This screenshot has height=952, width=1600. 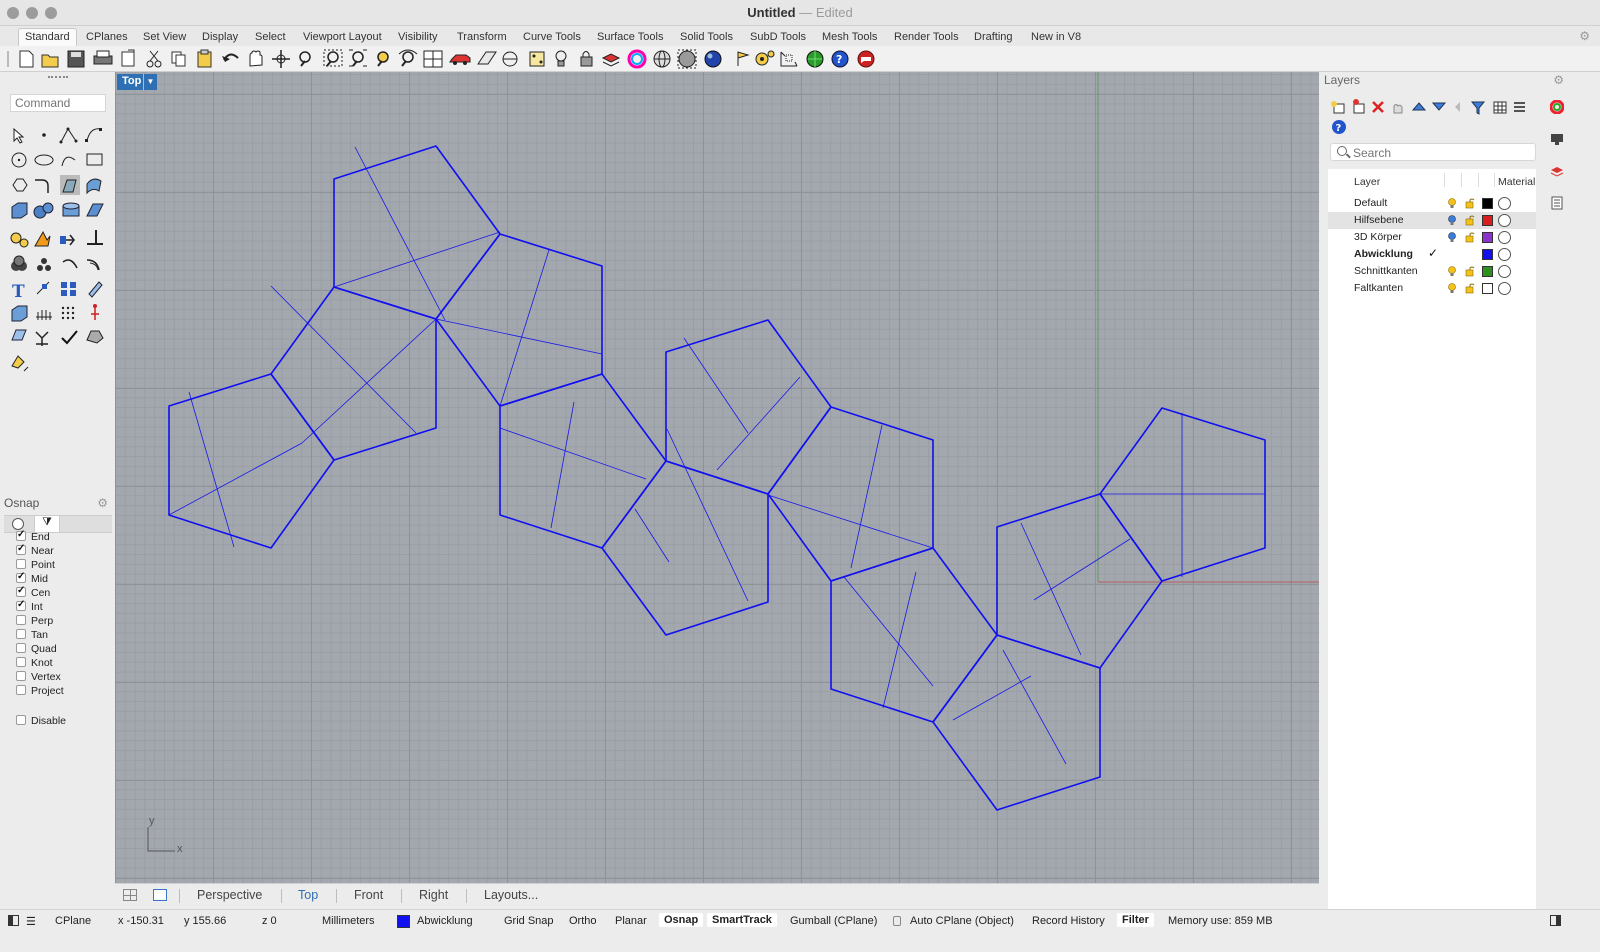 I want to click on smarttrack-toggle: SmartTrack, so click(x=742, y=920).